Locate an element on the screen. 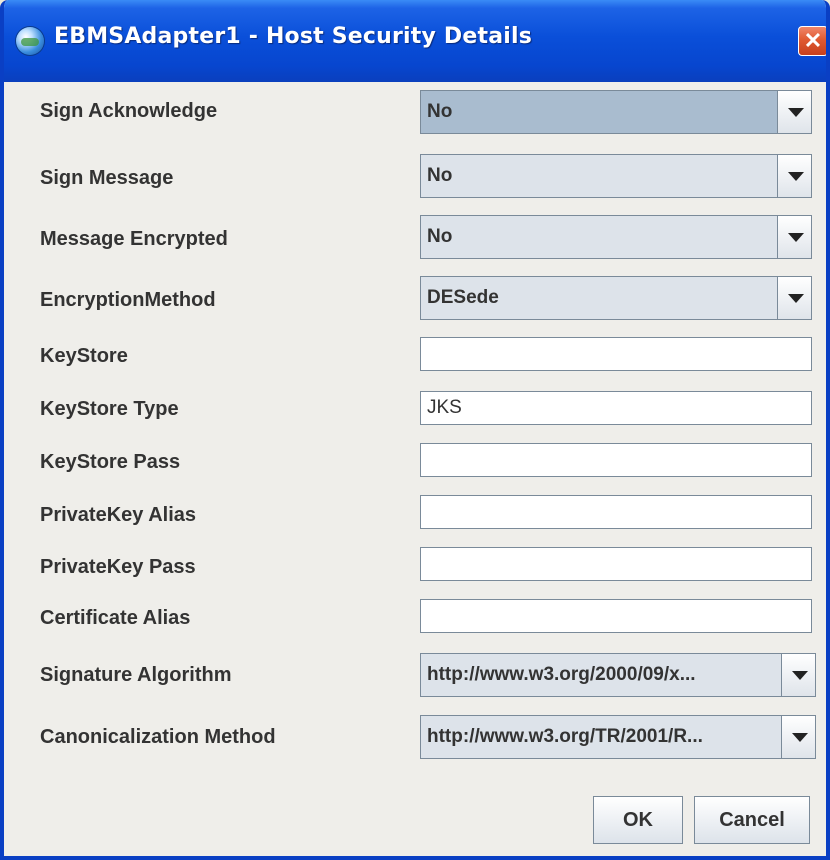  keystore-pass-label: KeyStore Pass is located at coordinates (110, 462).